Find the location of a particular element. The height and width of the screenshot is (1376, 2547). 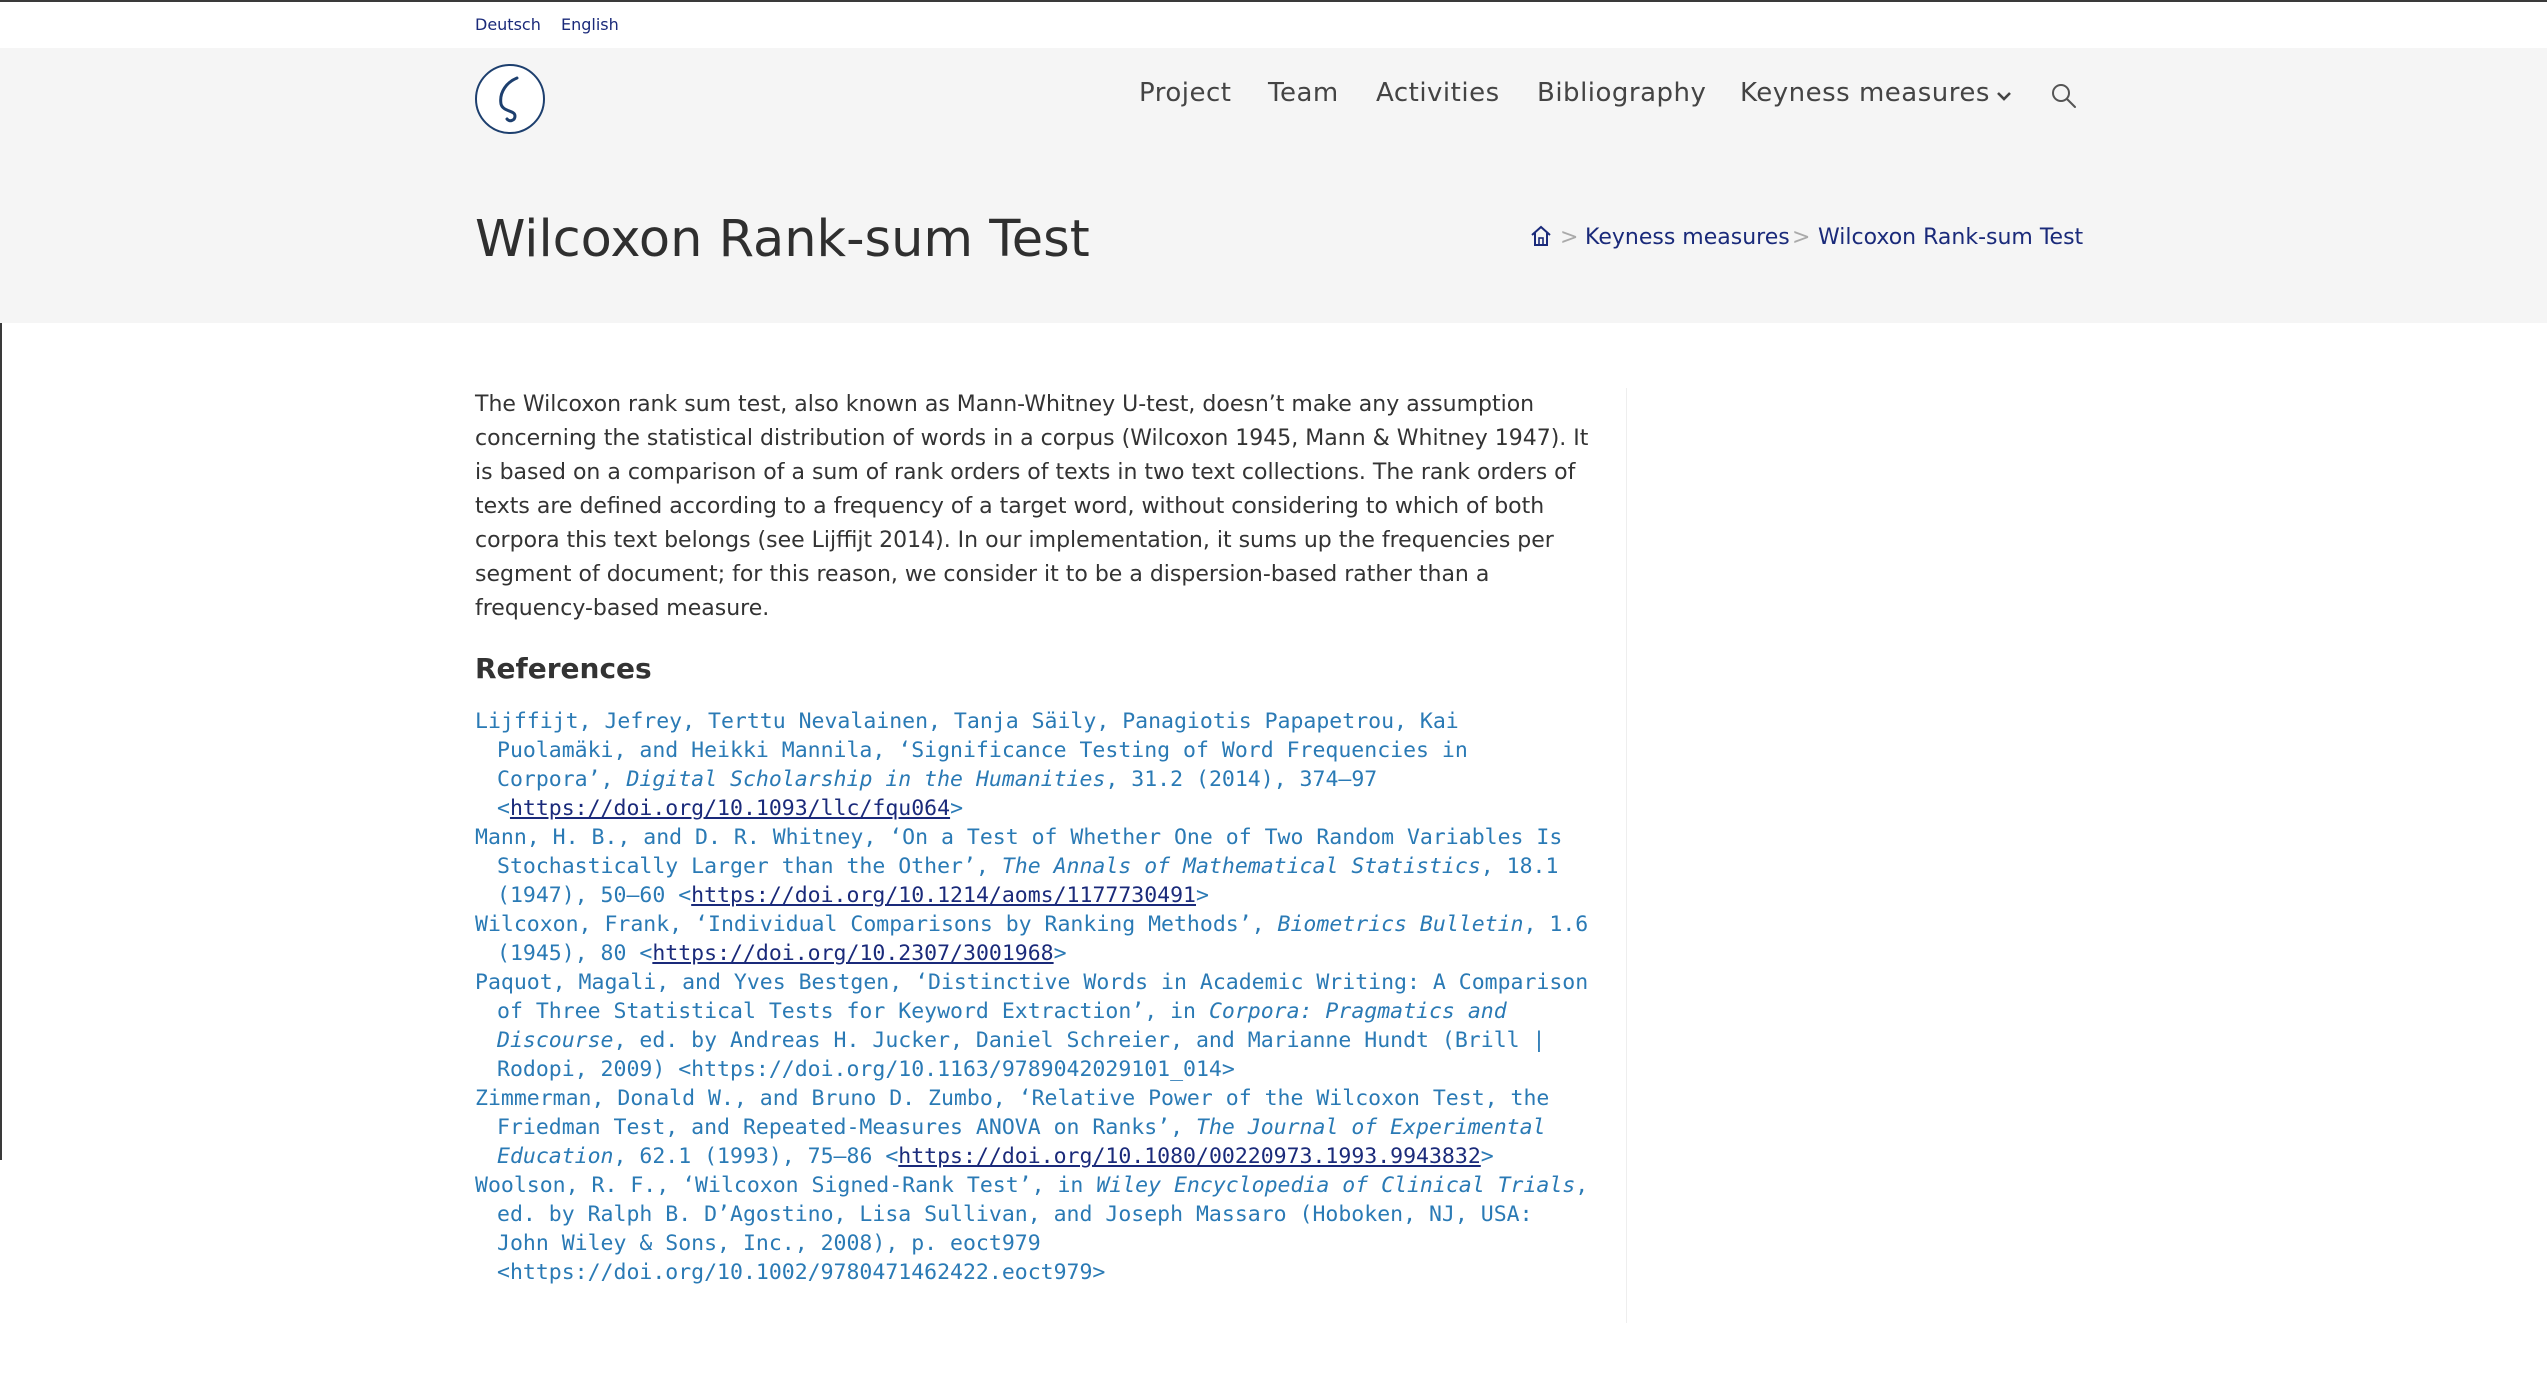

sidebar-divider is located at coordinates (1626, 855).